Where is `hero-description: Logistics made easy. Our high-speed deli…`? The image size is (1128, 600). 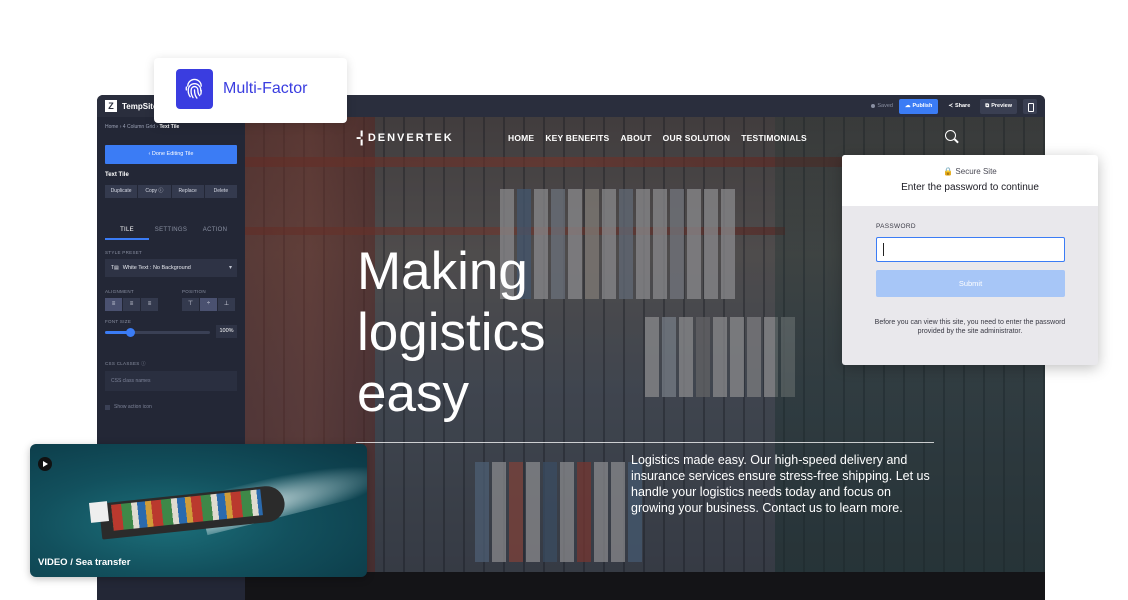
hero-description: Logistics made easy. Our high-speed deli… is located at coordinates (780, 484).